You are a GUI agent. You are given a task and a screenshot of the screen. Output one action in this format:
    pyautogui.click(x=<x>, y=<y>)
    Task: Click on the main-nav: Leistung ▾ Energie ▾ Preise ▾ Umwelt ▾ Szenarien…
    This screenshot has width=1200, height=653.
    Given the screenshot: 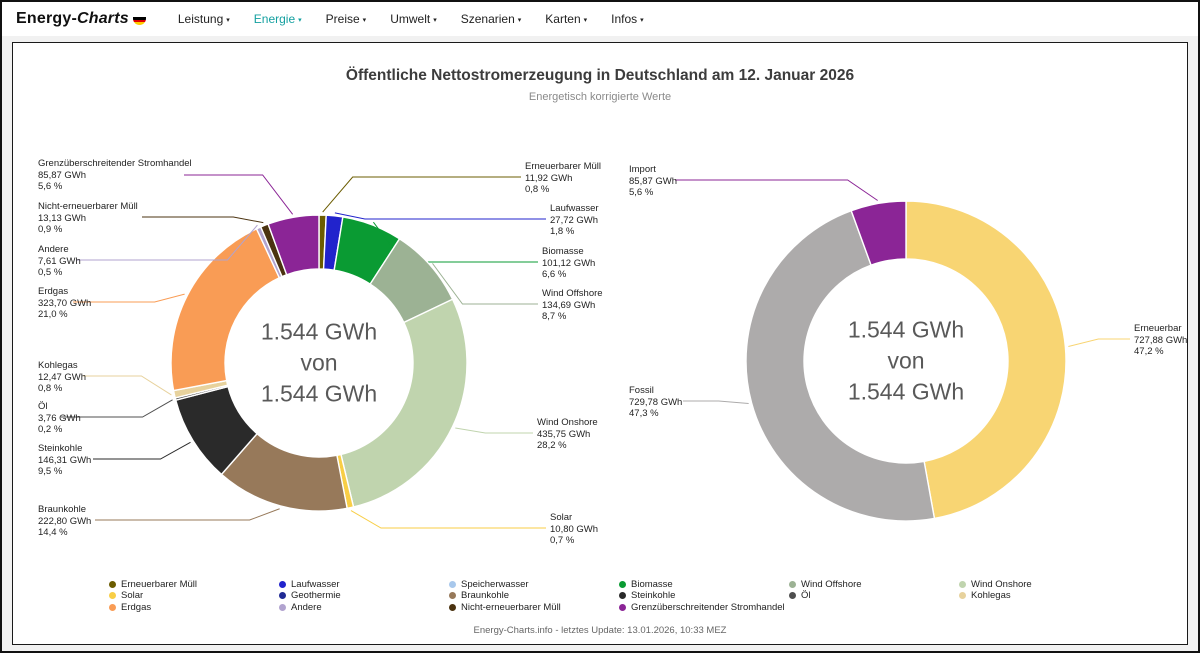 What is the action you would take?
    pyautogui.click(x=411, y=19)
    